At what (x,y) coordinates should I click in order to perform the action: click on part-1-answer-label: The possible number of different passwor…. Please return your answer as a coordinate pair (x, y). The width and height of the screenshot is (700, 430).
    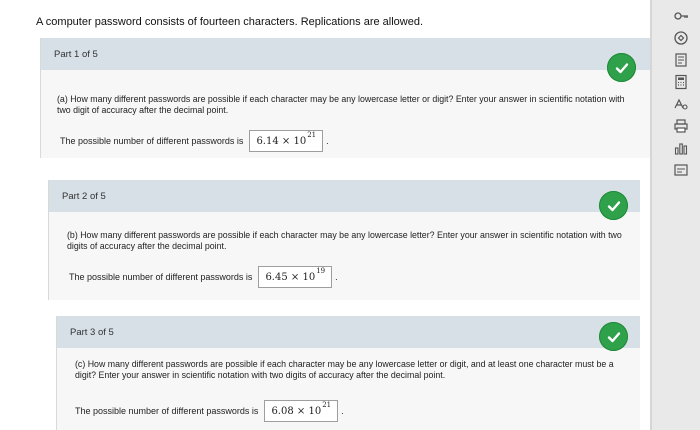
    Looking at the image, I should click on (152, 141).